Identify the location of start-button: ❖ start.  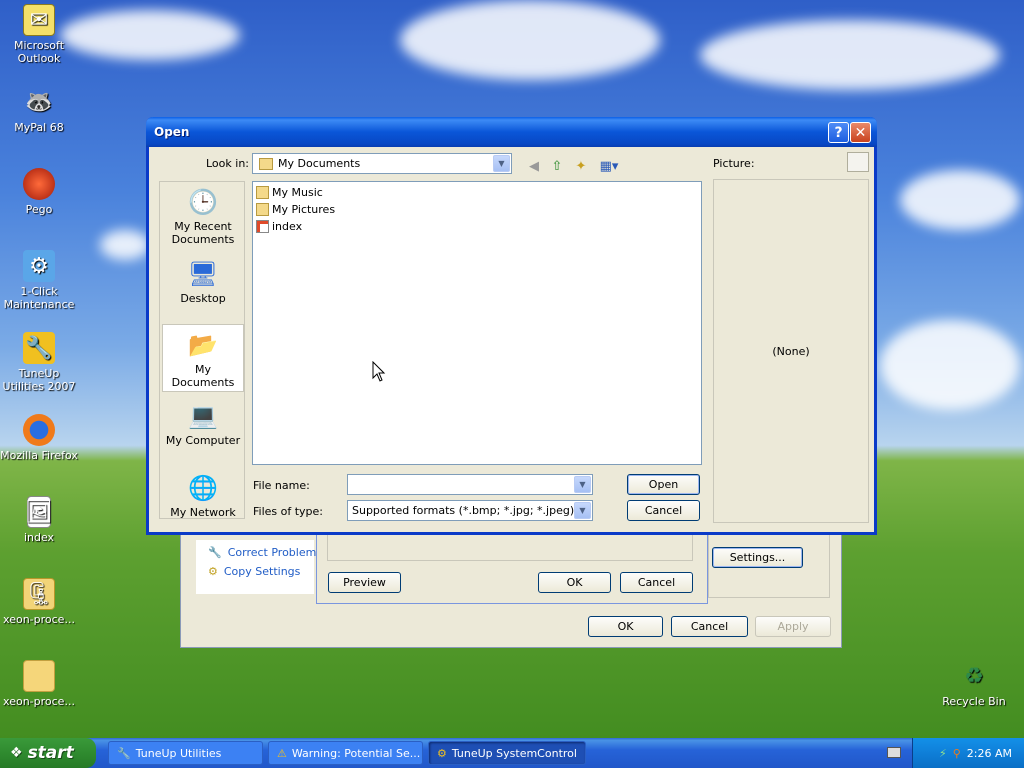
(48, 753).